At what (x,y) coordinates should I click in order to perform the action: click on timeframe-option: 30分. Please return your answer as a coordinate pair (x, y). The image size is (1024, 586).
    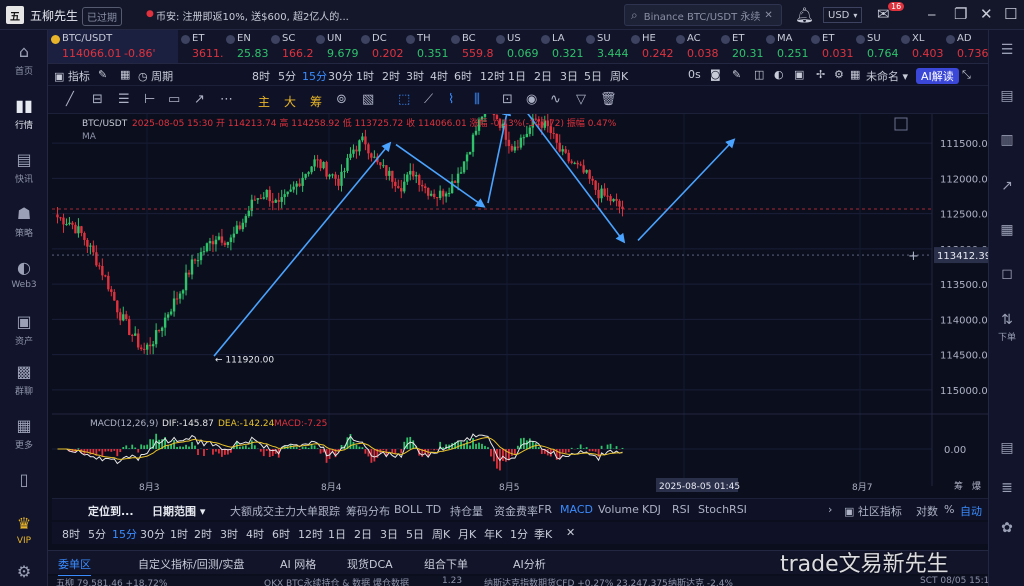
    Looking at the image, I should click on (340, 76).